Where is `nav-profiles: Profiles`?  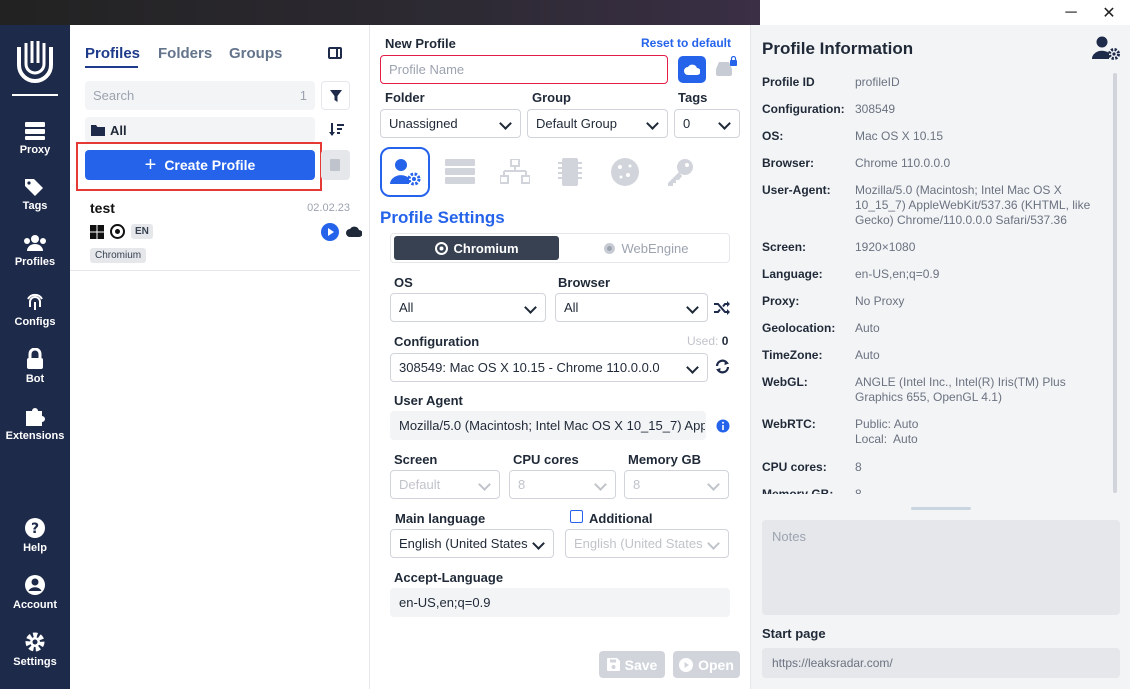 nav-profiles: Profiles is located at coordinates (35, 250).